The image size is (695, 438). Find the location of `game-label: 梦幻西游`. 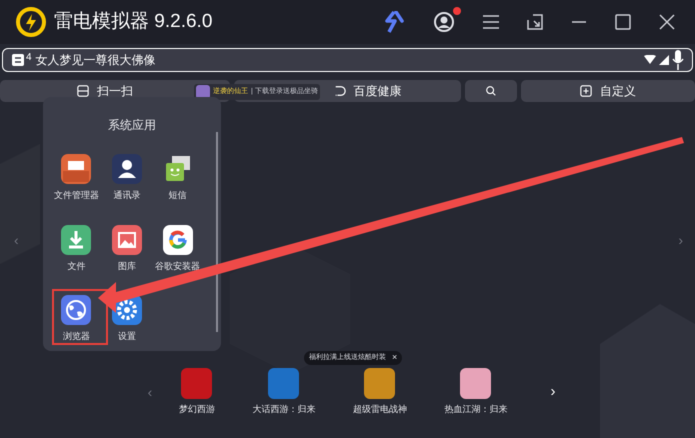

game-label: 梦幻西游 is located at coordinates (196, 409).